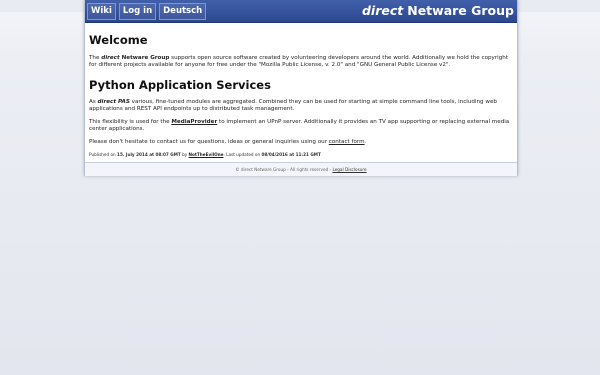  What do you see at coordinates (110, 58) in the screenshot?
I see `welcome-direct: direct` at bounding box center [110, 58].